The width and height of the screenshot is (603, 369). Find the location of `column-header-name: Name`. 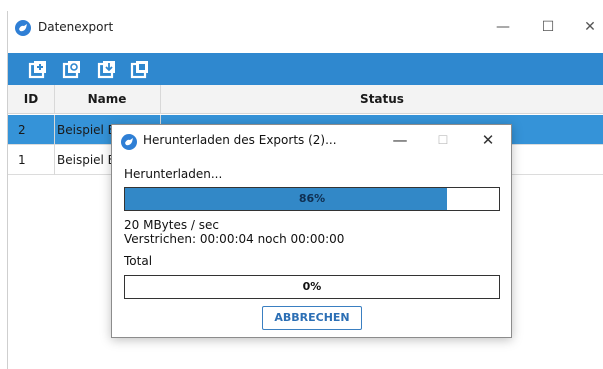

column-header-name: Name is located at coordinates (107, 99).